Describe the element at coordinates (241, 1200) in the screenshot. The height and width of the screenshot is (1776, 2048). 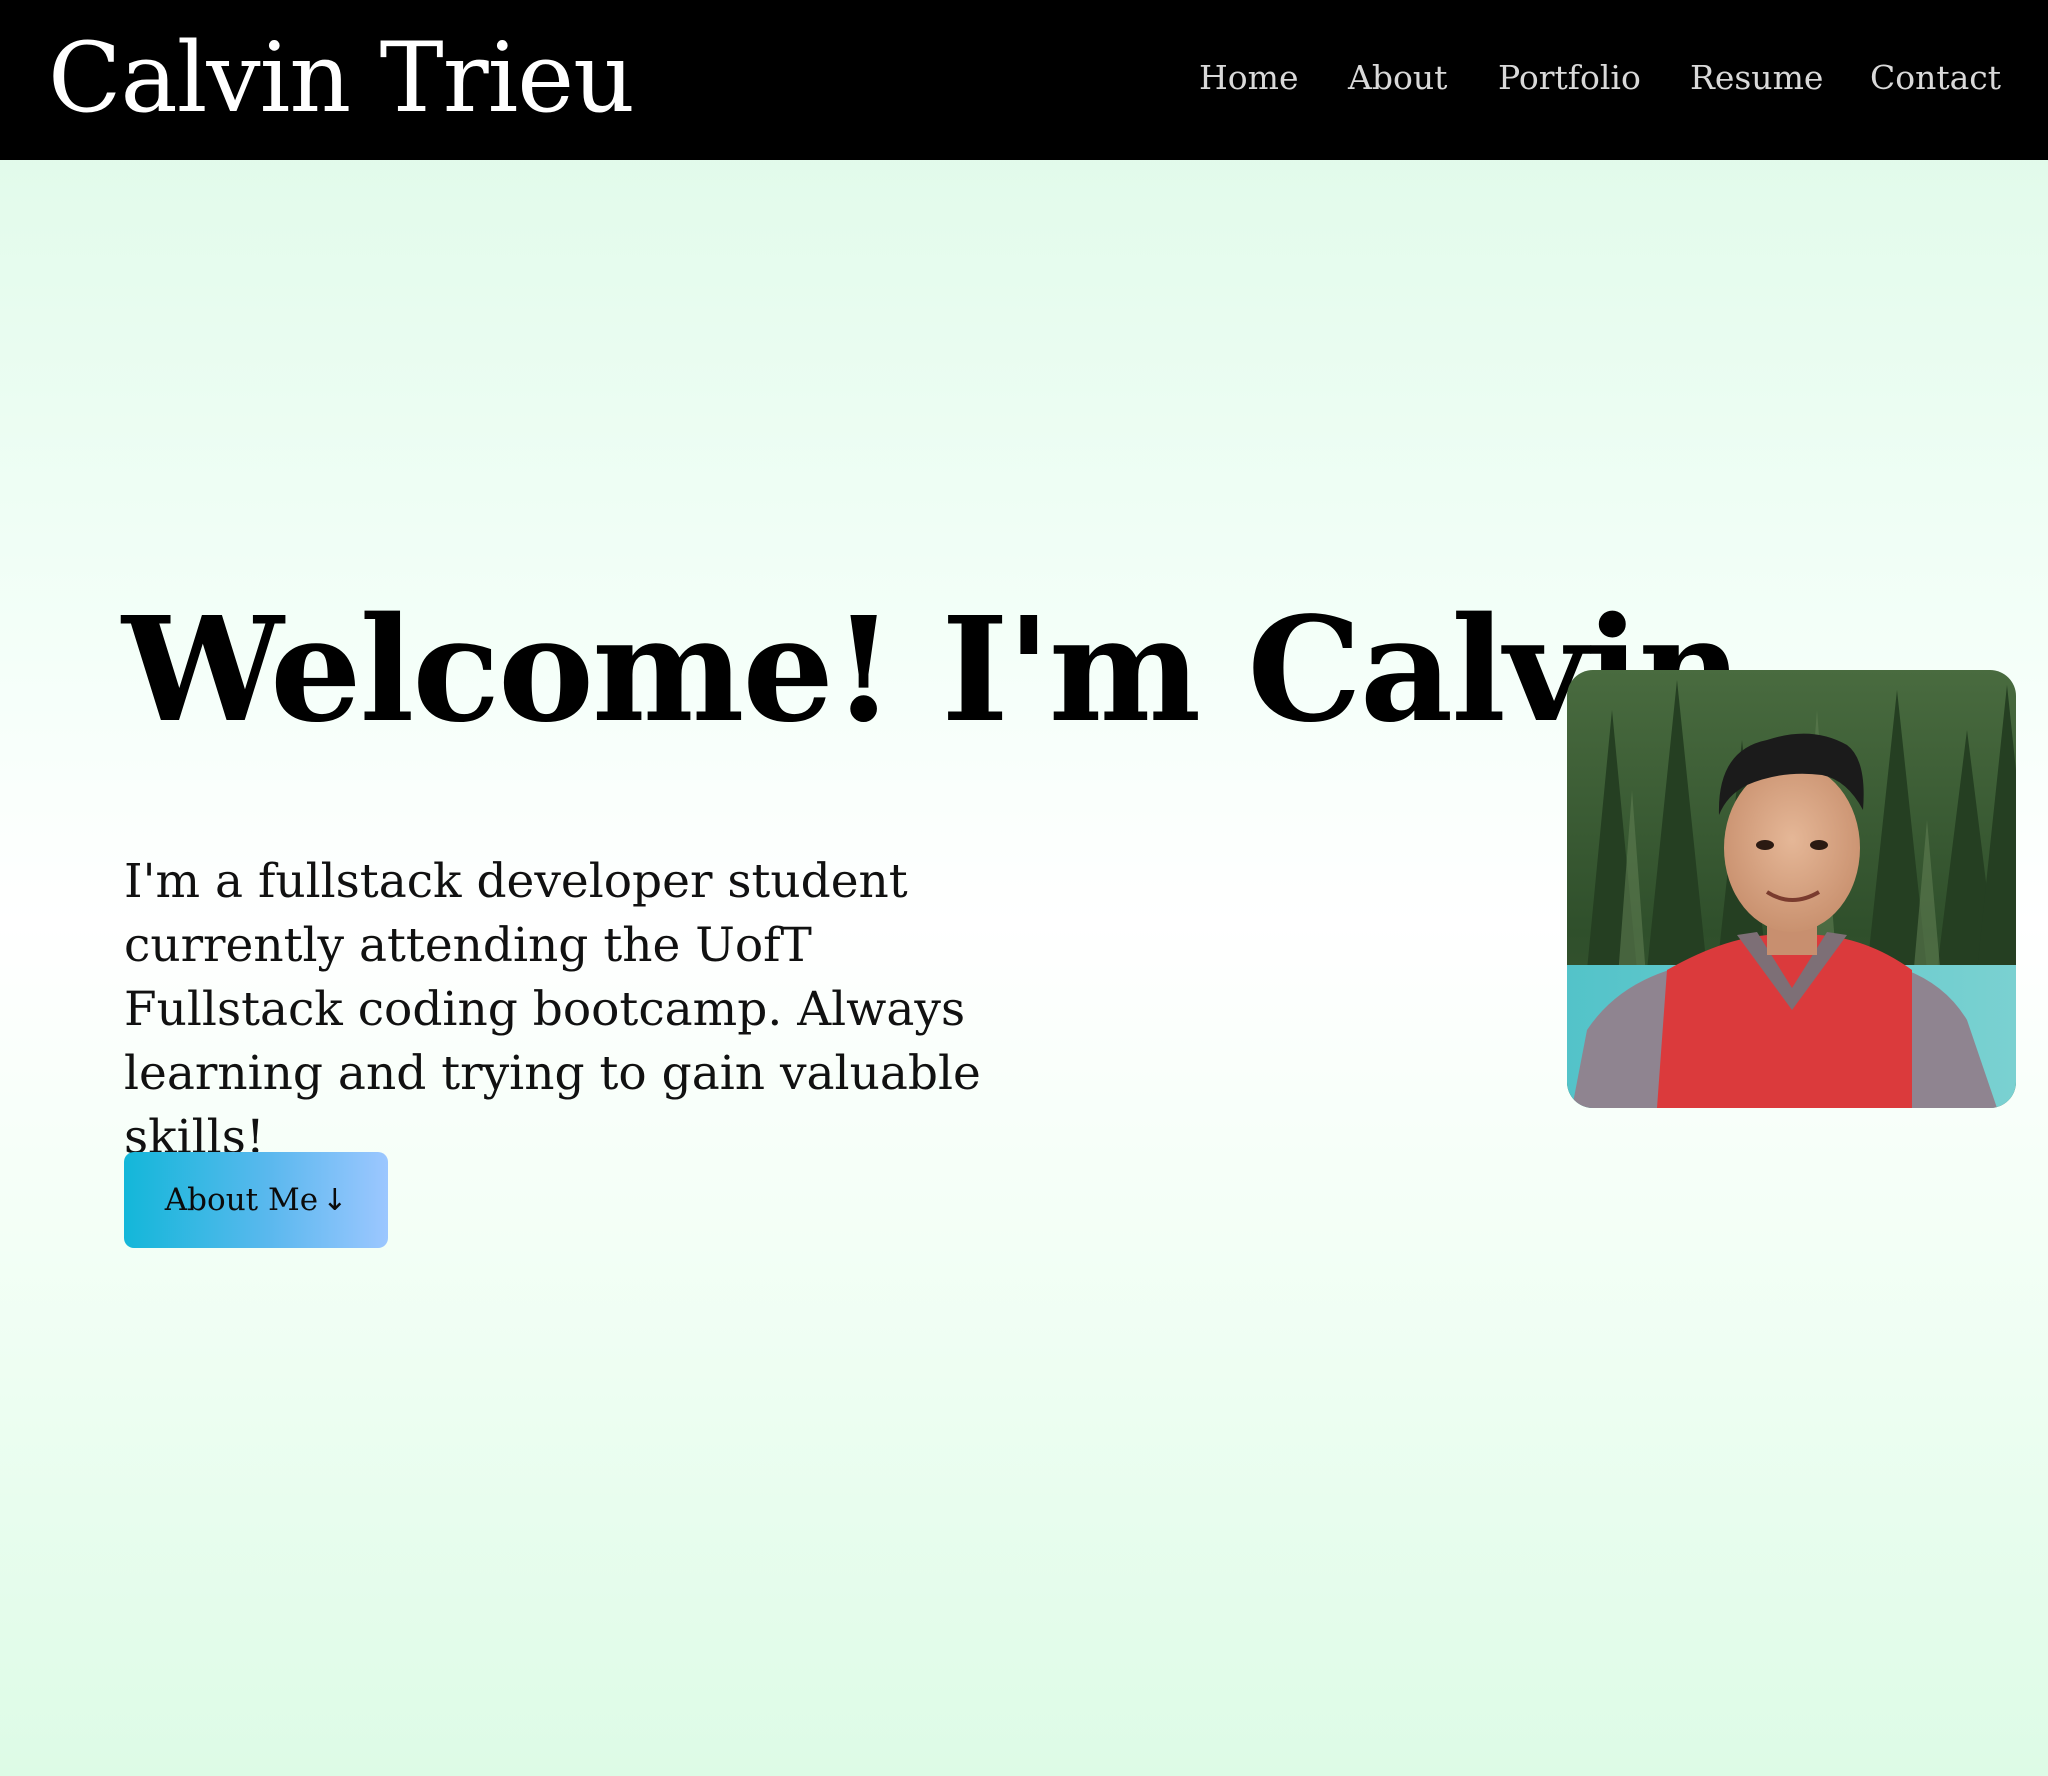
I see `about-me-button-label: About Me` at that location.